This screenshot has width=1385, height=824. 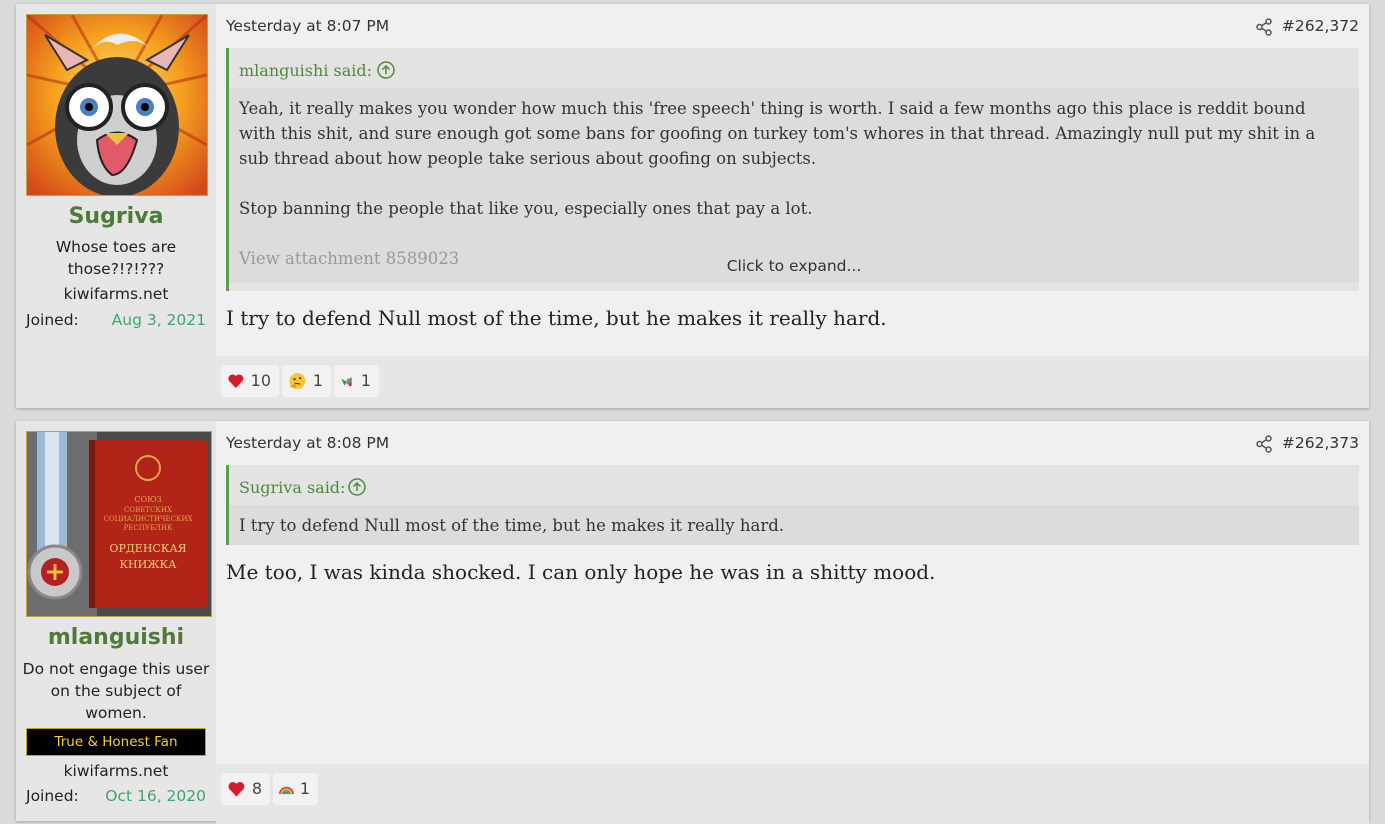 What do you see at coordinates (158, 320) in the screenshot?
I see `joined-date: Aug 3, 2021` at bounding box center [158, 320].